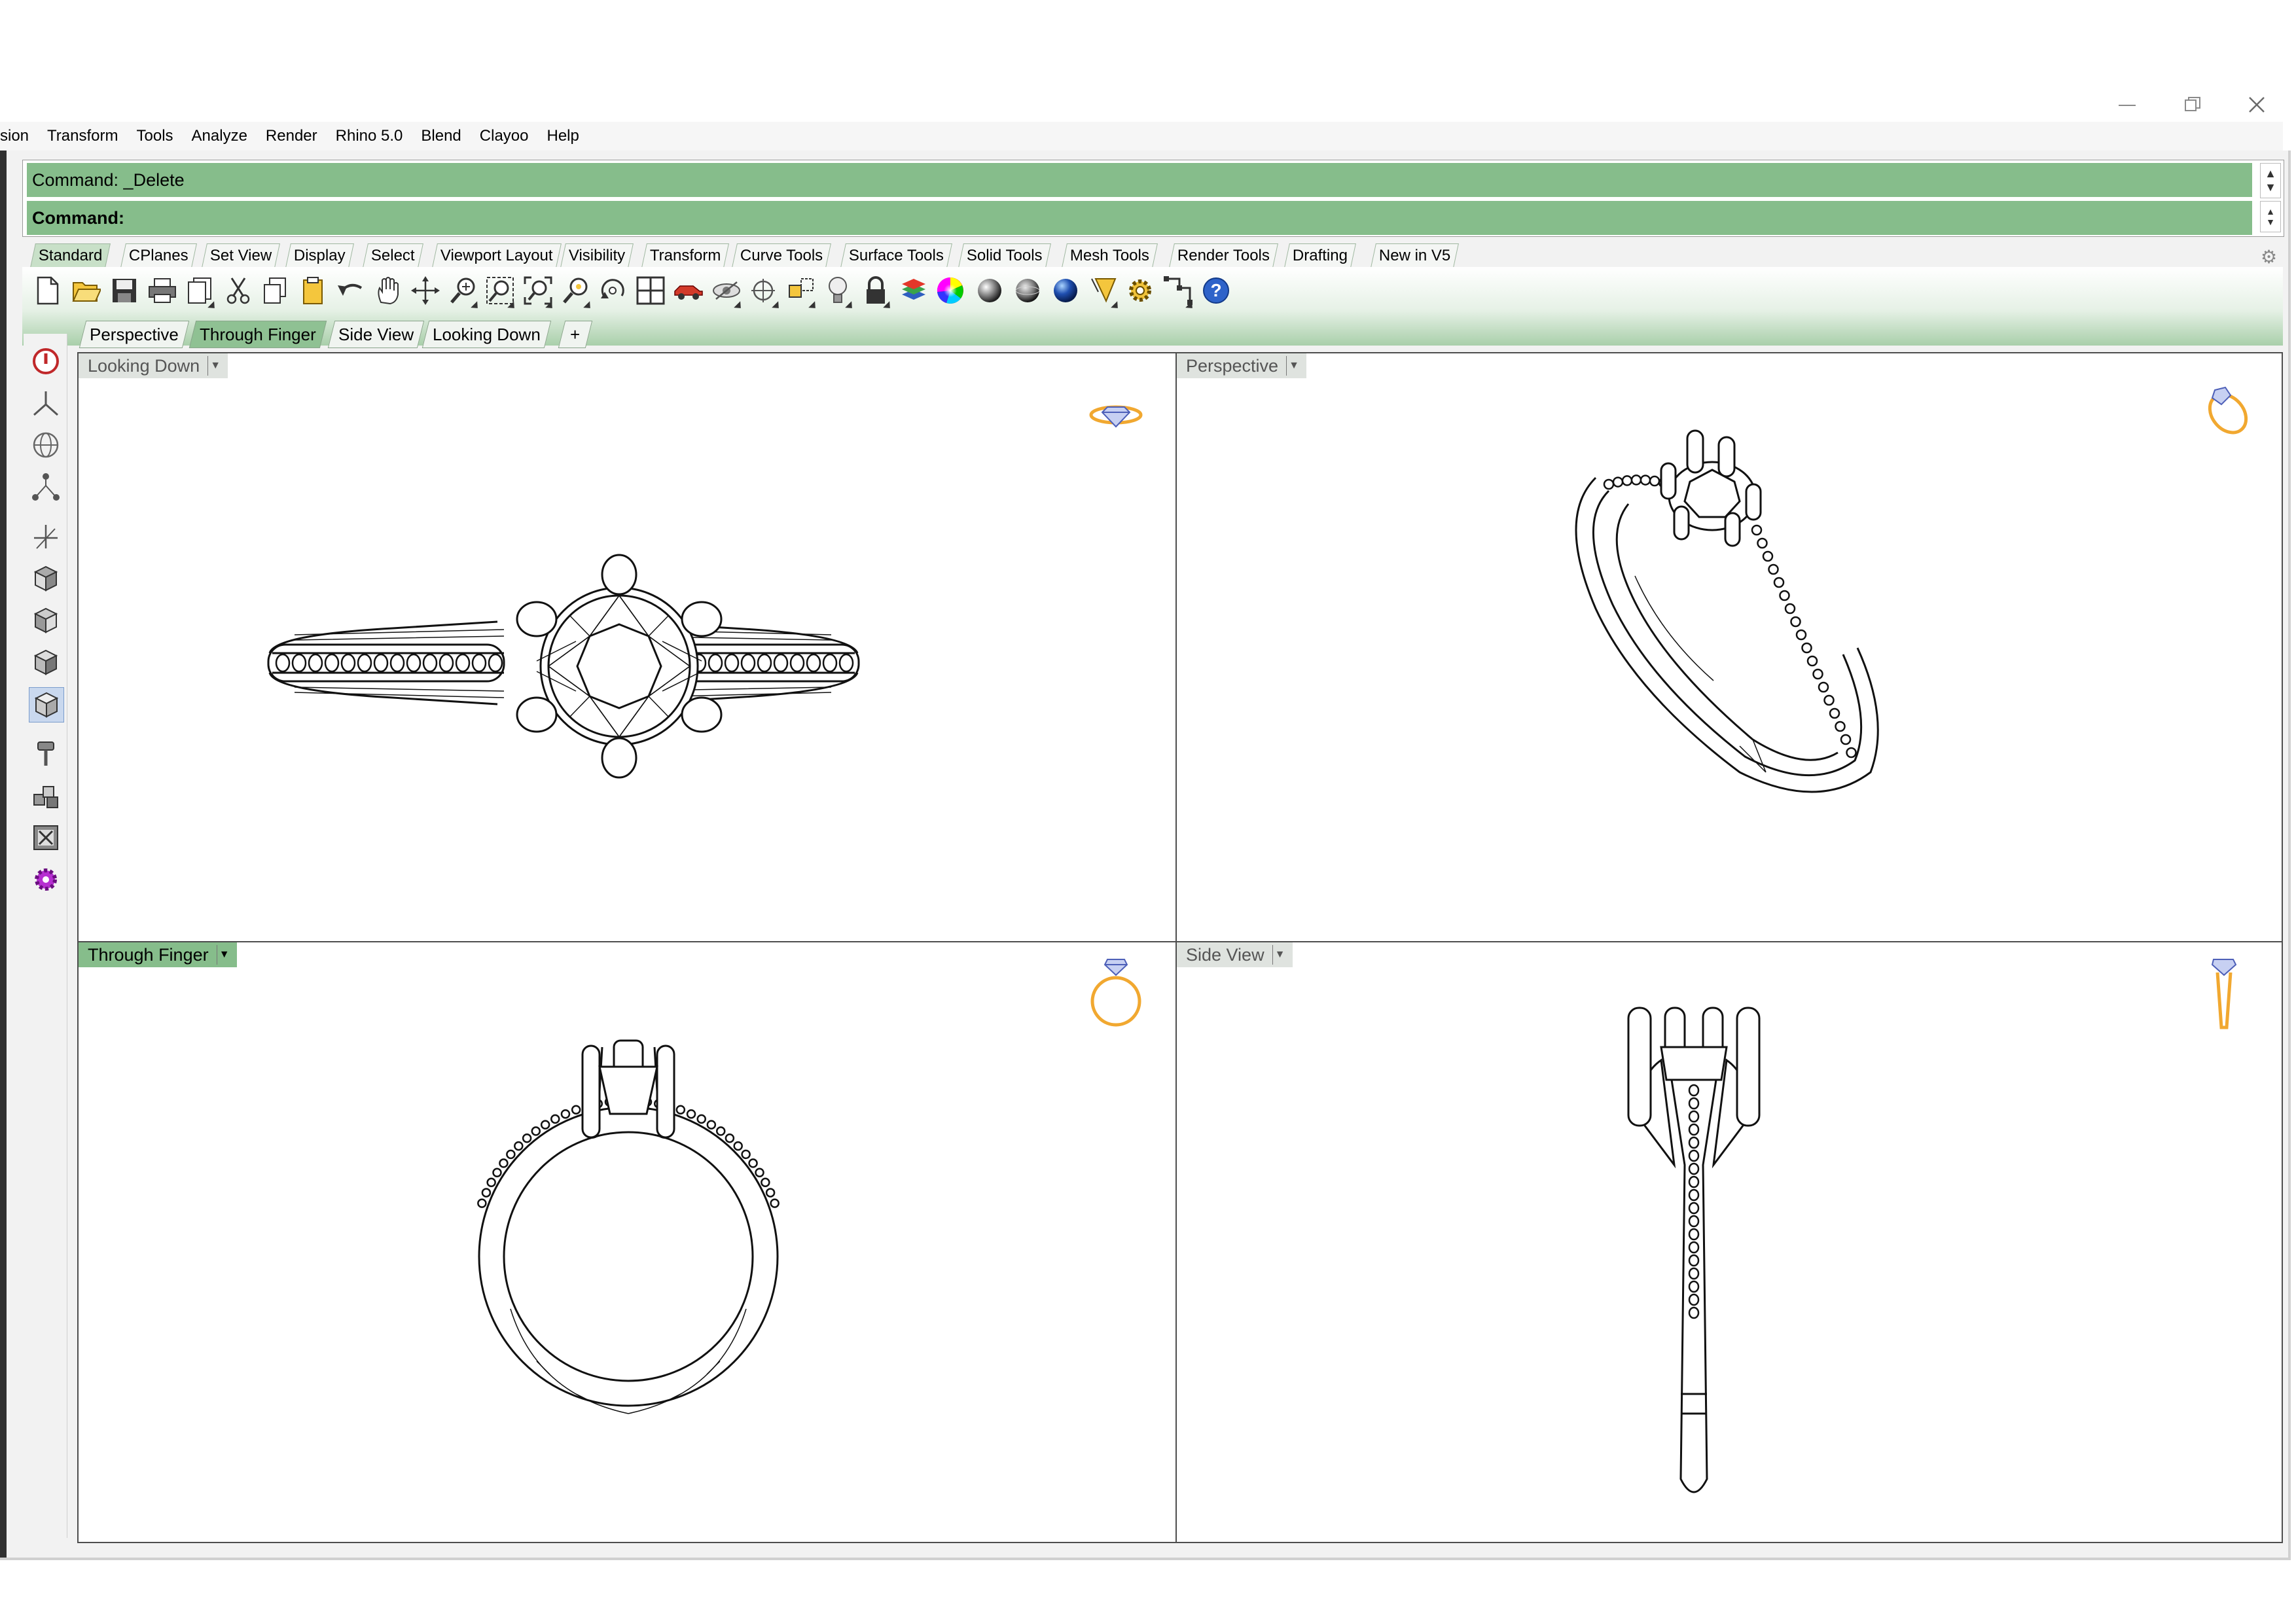 This screenshot has width=2296, height=1623. I want to click on tab-render-tools: Render Tools, so click(1223, 255).